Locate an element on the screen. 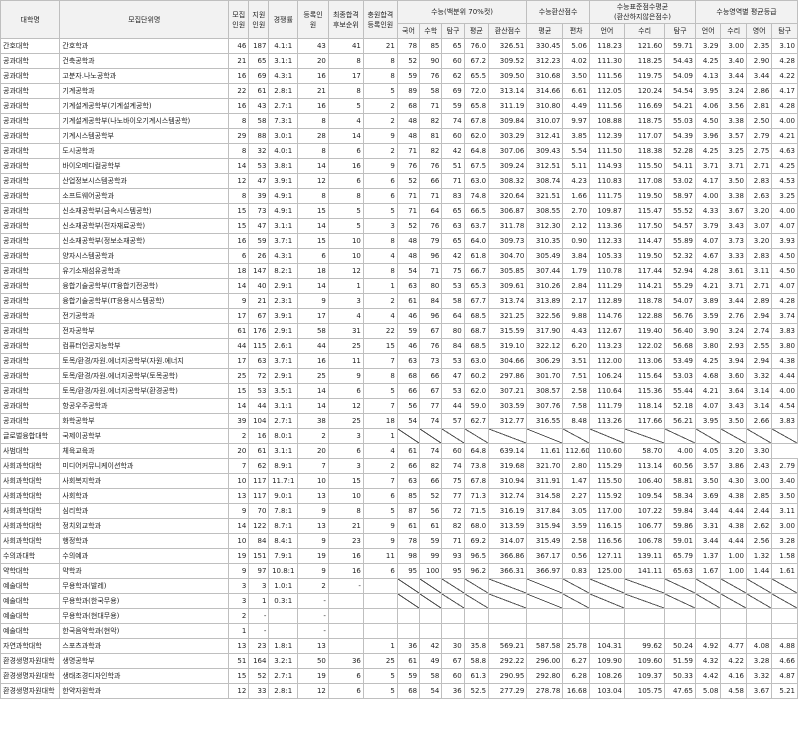 This screenshot has width=800, height=743. table-cell: 68 is located at coordinates (408, 106).